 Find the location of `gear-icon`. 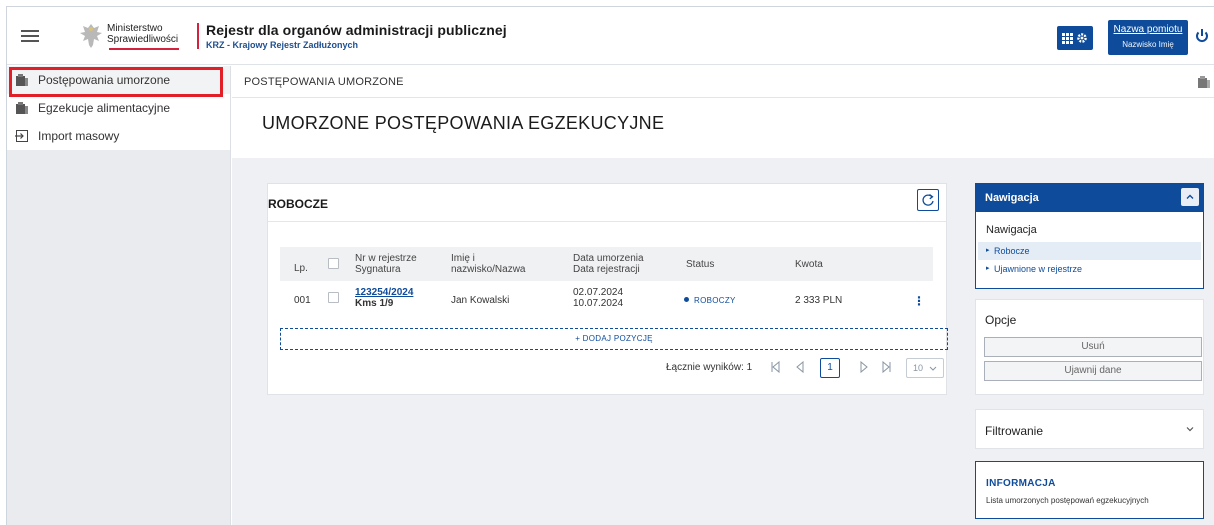

gear-icon is located at coordinates (1082, 38).